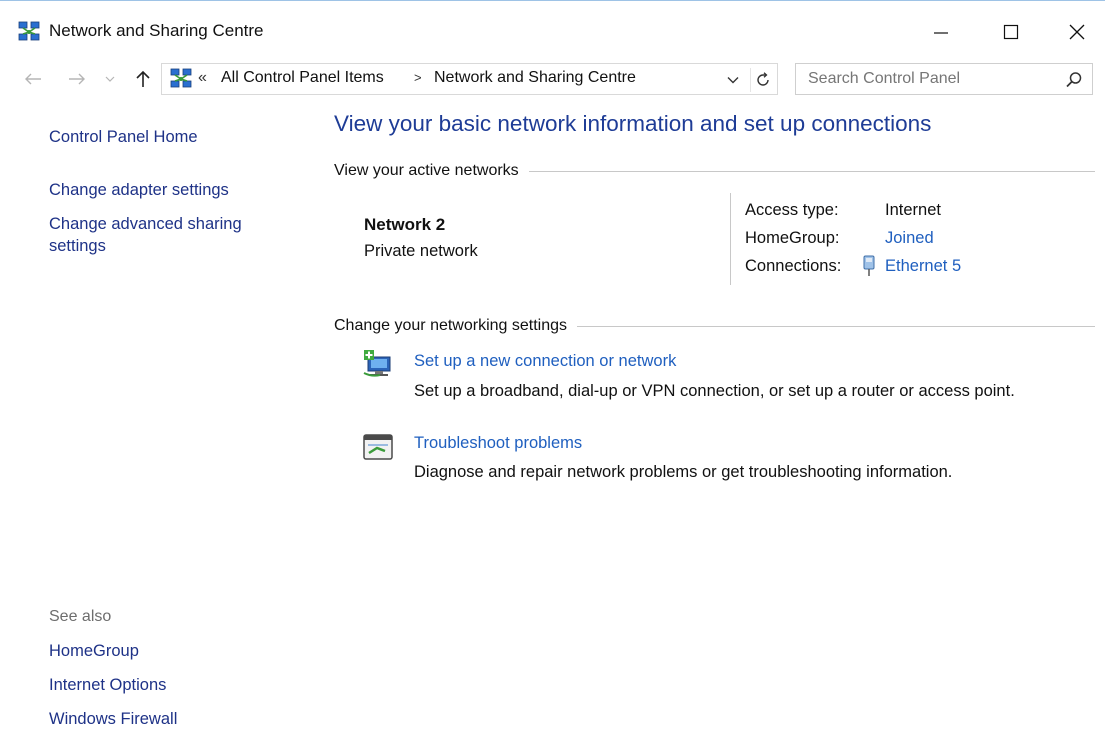 The width and height of the screenshot is (1105, 730). What do you see at coordinates (379, 364) in the screenshot?
I see `new-connection-icon` at bounding box center [379, 364].